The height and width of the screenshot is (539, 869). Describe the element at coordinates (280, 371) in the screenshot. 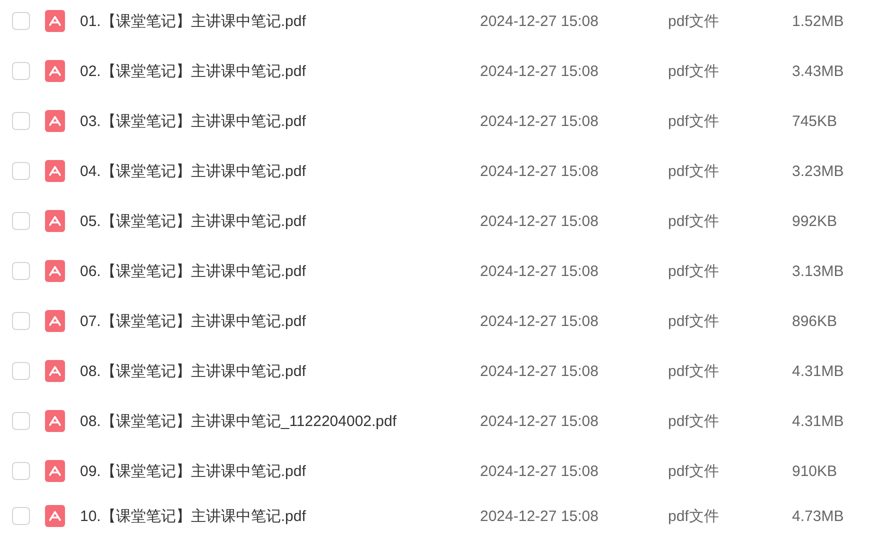

I see `file-name: 08.【课堂笔记】主讲课中笔记.pdf` at that location.